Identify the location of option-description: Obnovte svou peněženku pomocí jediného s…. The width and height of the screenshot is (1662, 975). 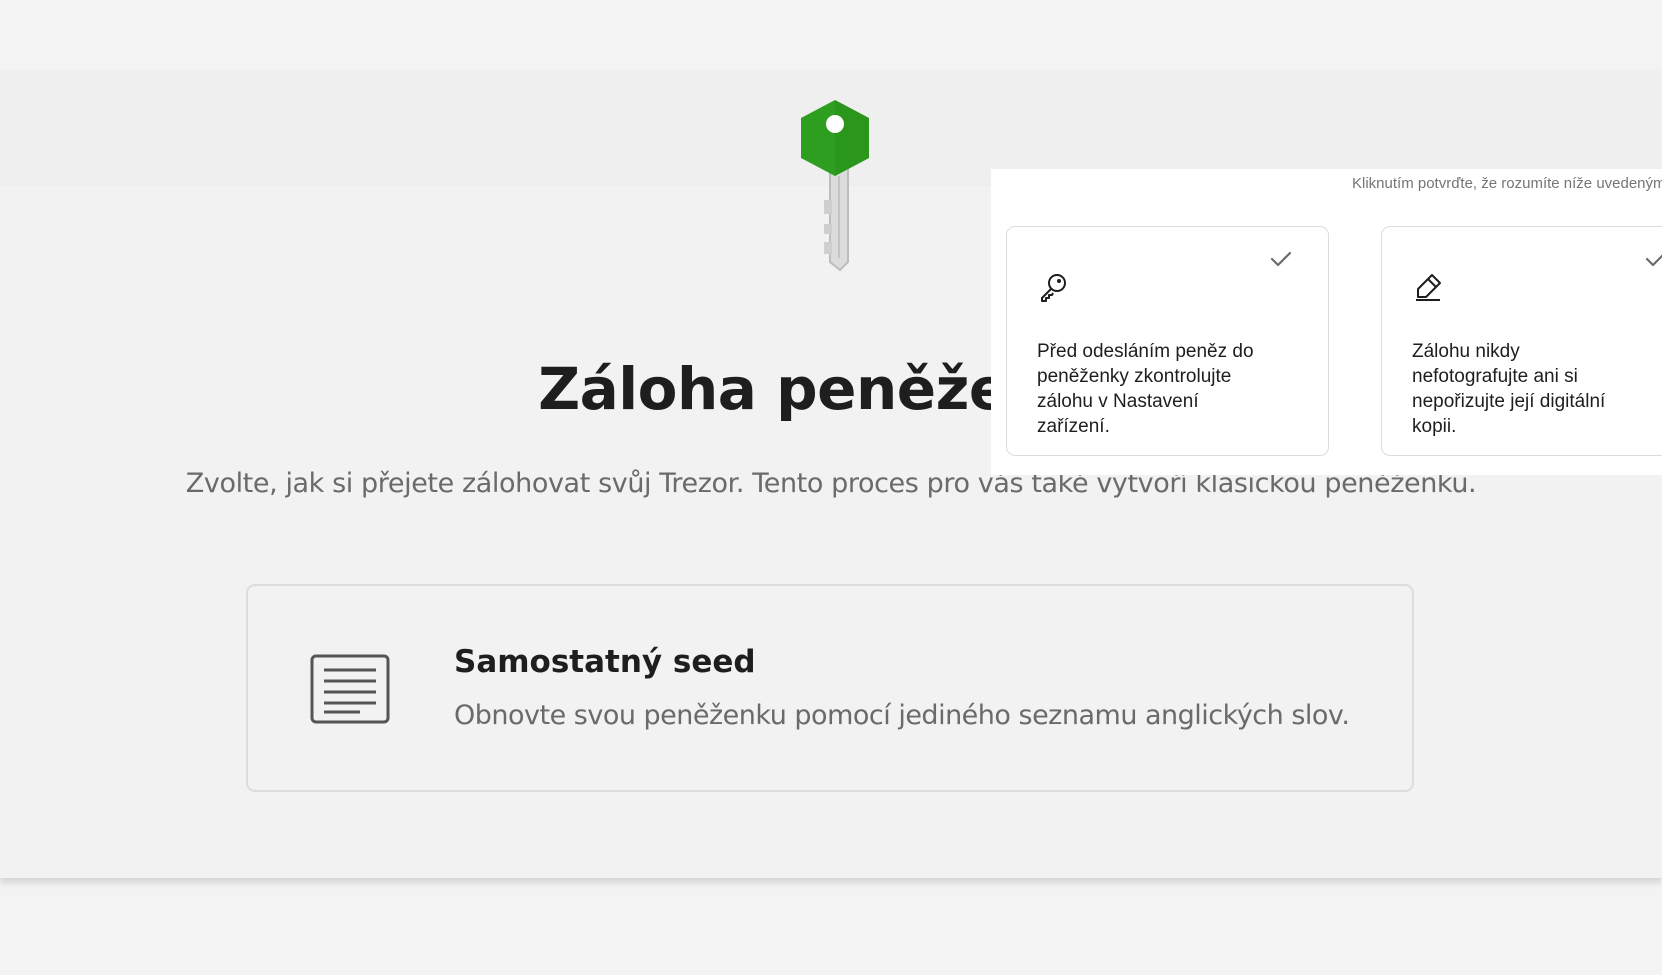
(902, 715).